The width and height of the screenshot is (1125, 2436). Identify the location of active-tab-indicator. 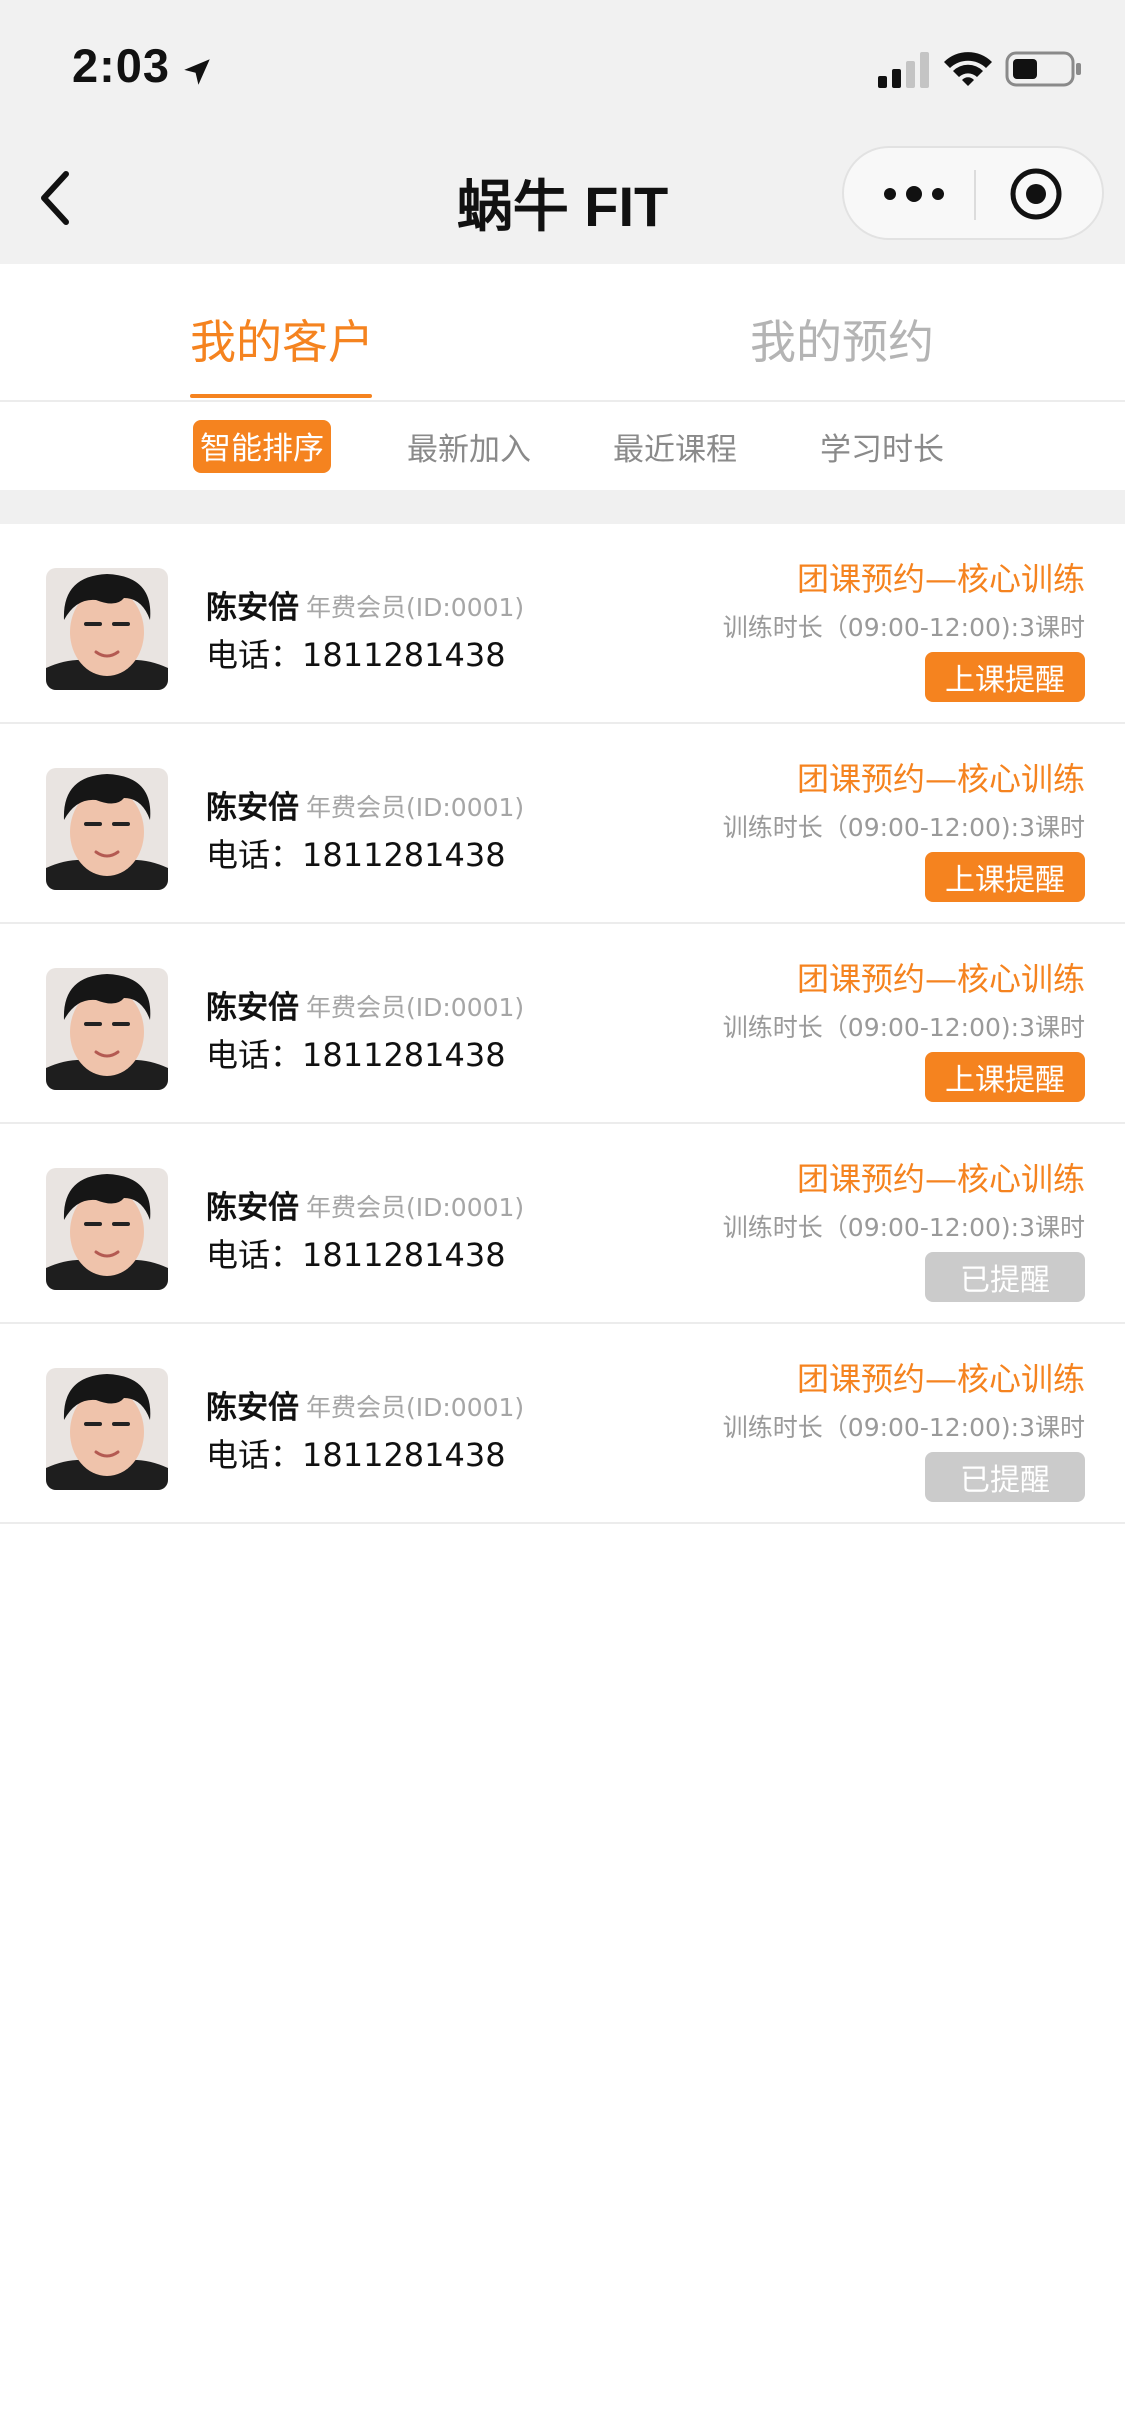
(281, 396).